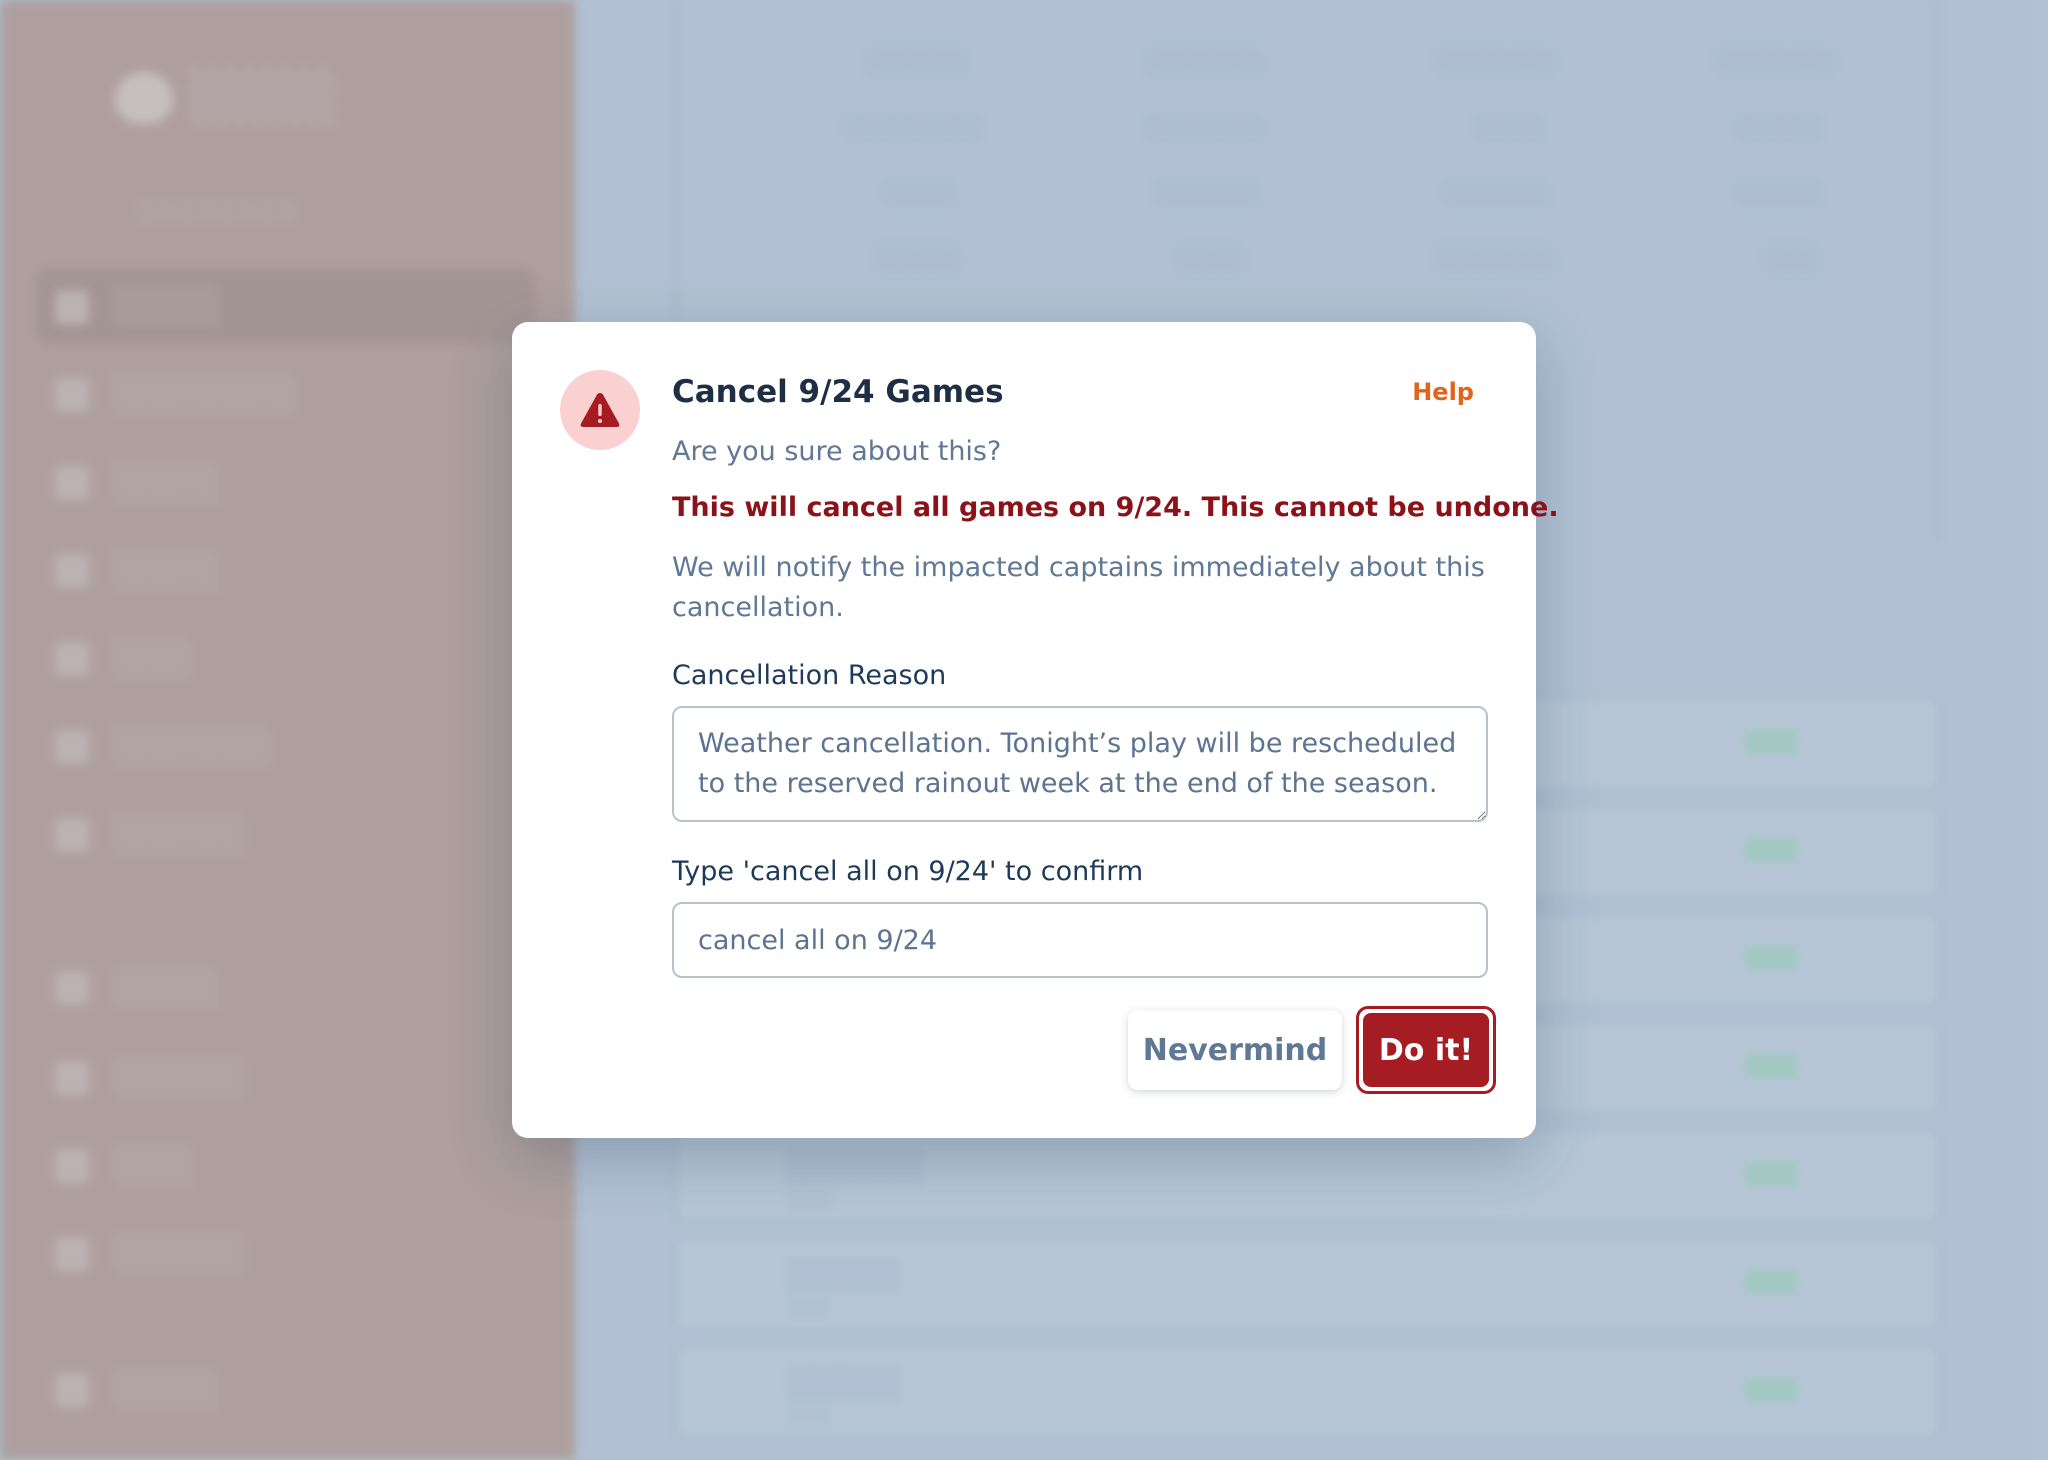 The height and width of the screenshot is (1460, 2048). I want to click on dialog-title: Cancel 9/24 Games, so click(838, 392).